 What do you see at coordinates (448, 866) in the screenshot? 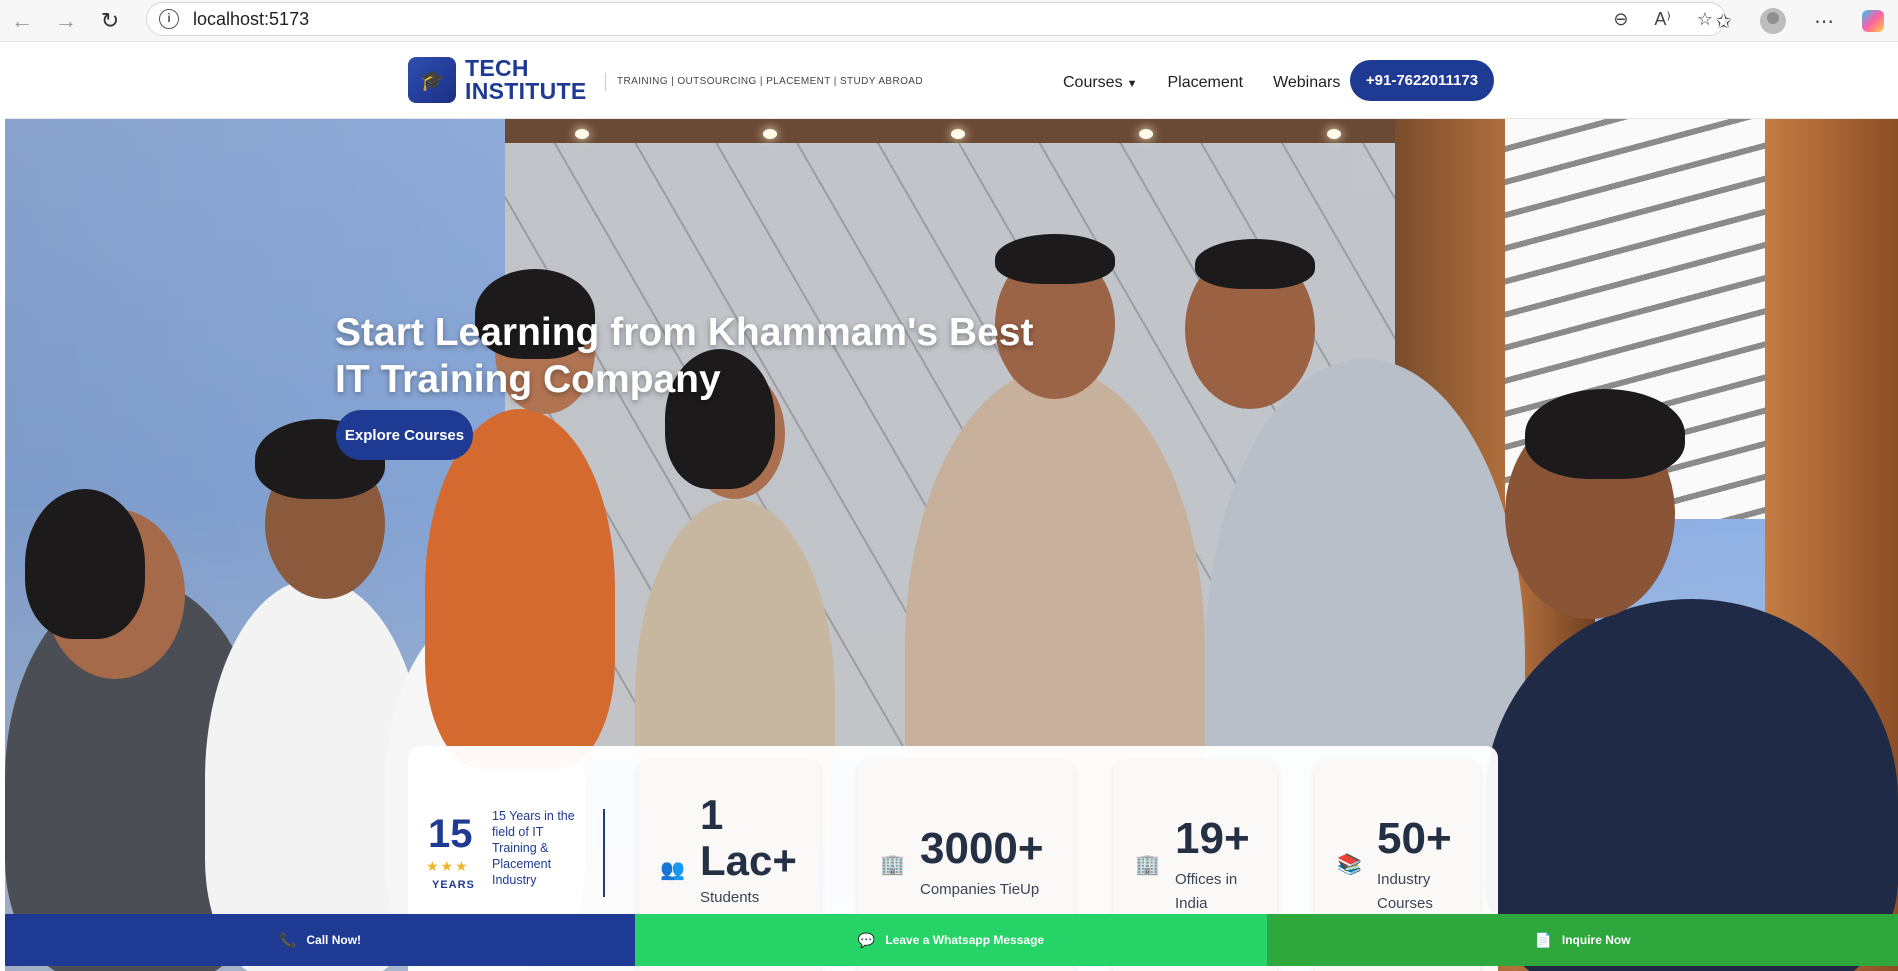
I see `stars-icon: ★★★` at bounding box center [448, 866].